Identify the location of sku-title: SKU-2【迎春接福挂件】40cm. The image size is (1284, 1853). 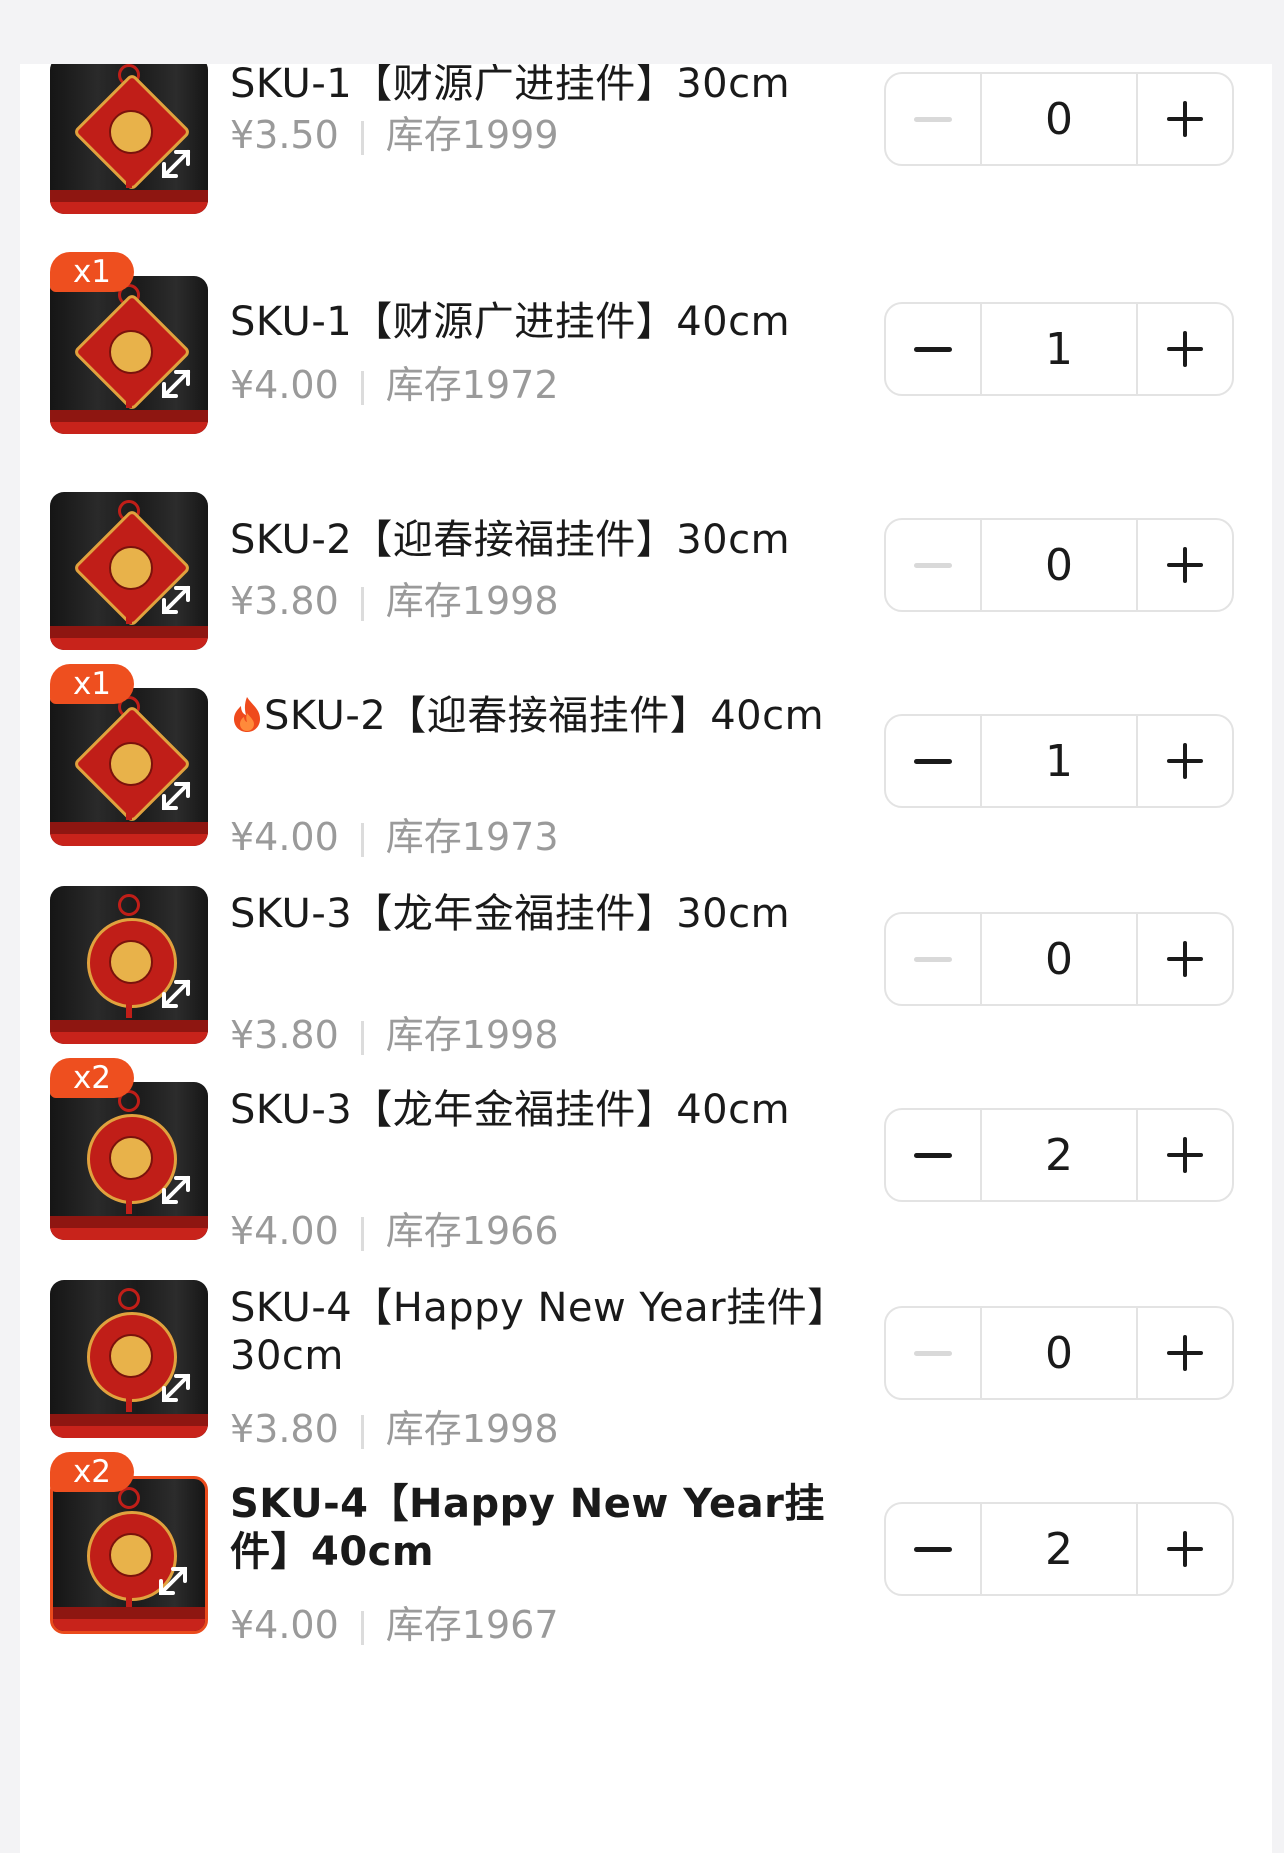
(555, 716).